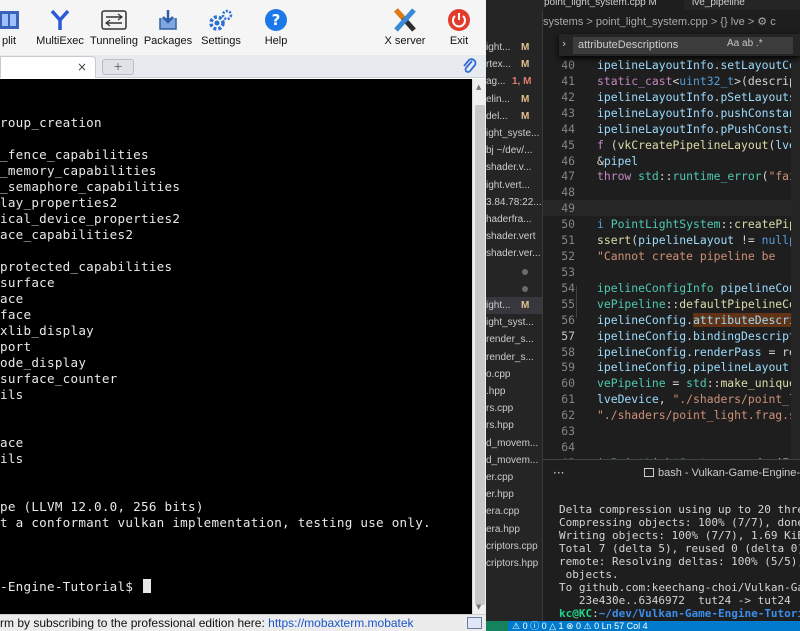  I want to click on sticky-scroll-gap, so click(671, 208).